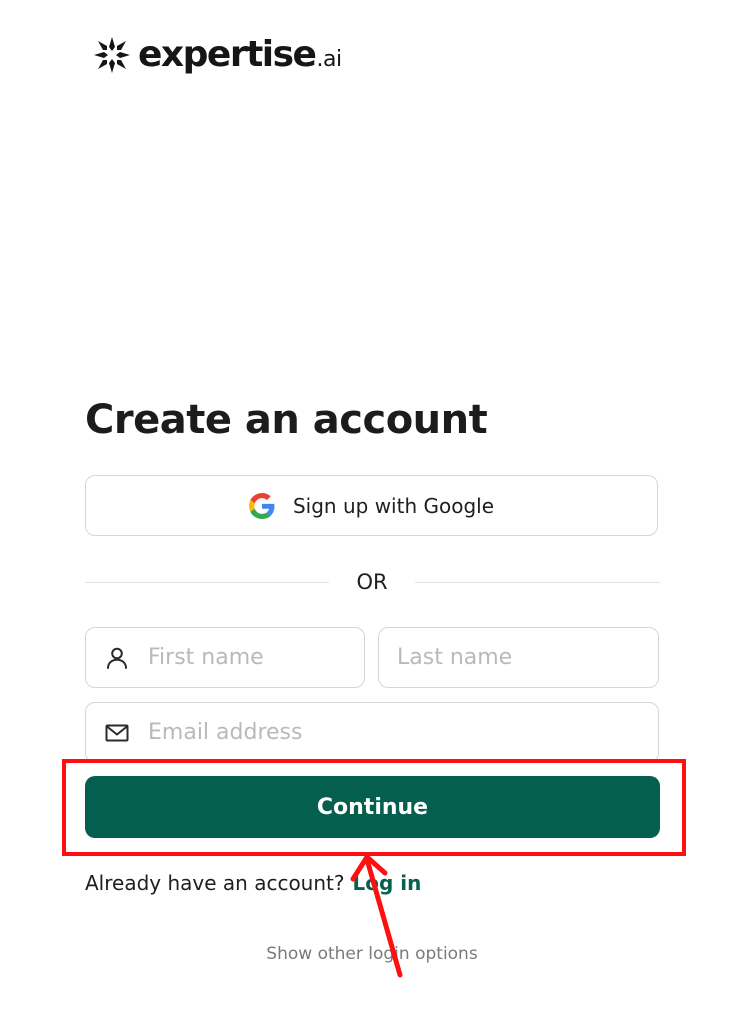  I want to click on first-name-field, so click(225, 657).